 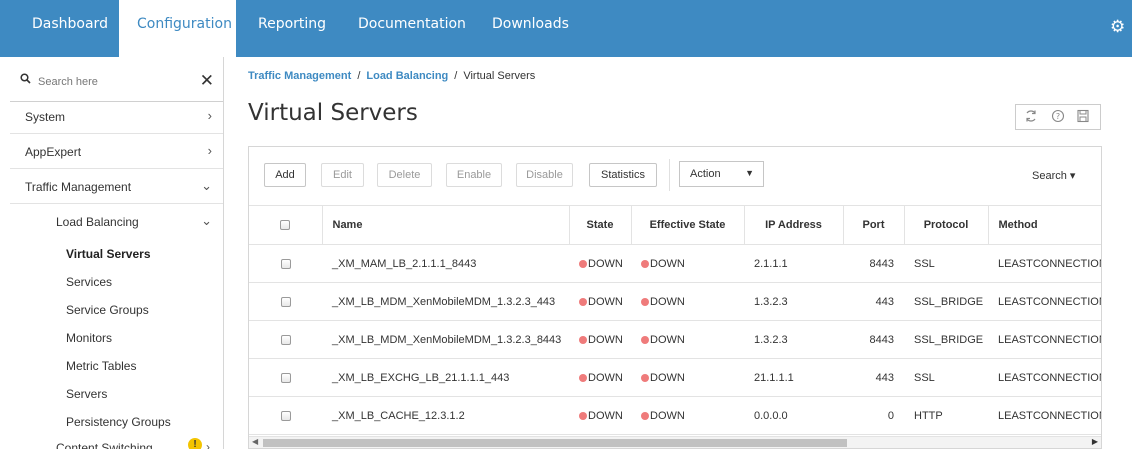 I want to click on search-dropdown: Search ▾, so click(x=1053, y=175).